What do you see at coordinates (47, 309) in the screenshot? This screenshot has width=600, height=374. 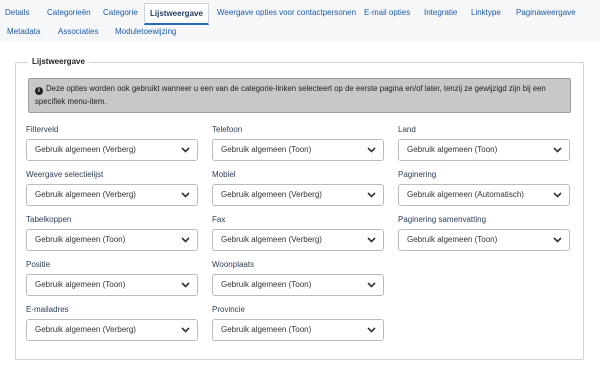 I see `field-label: E-mailadres` at bounding box center [47, 309].